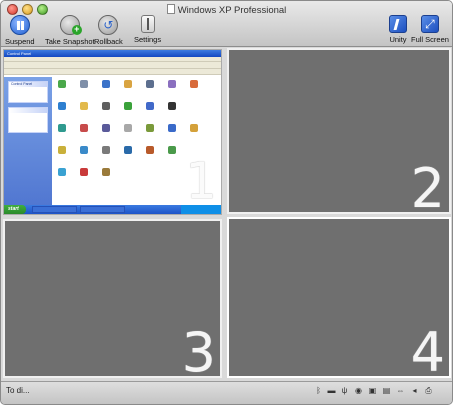  Describe the element at coordinates (148, 39) in the screenshot. I see `settings-label: Settings` at that location.